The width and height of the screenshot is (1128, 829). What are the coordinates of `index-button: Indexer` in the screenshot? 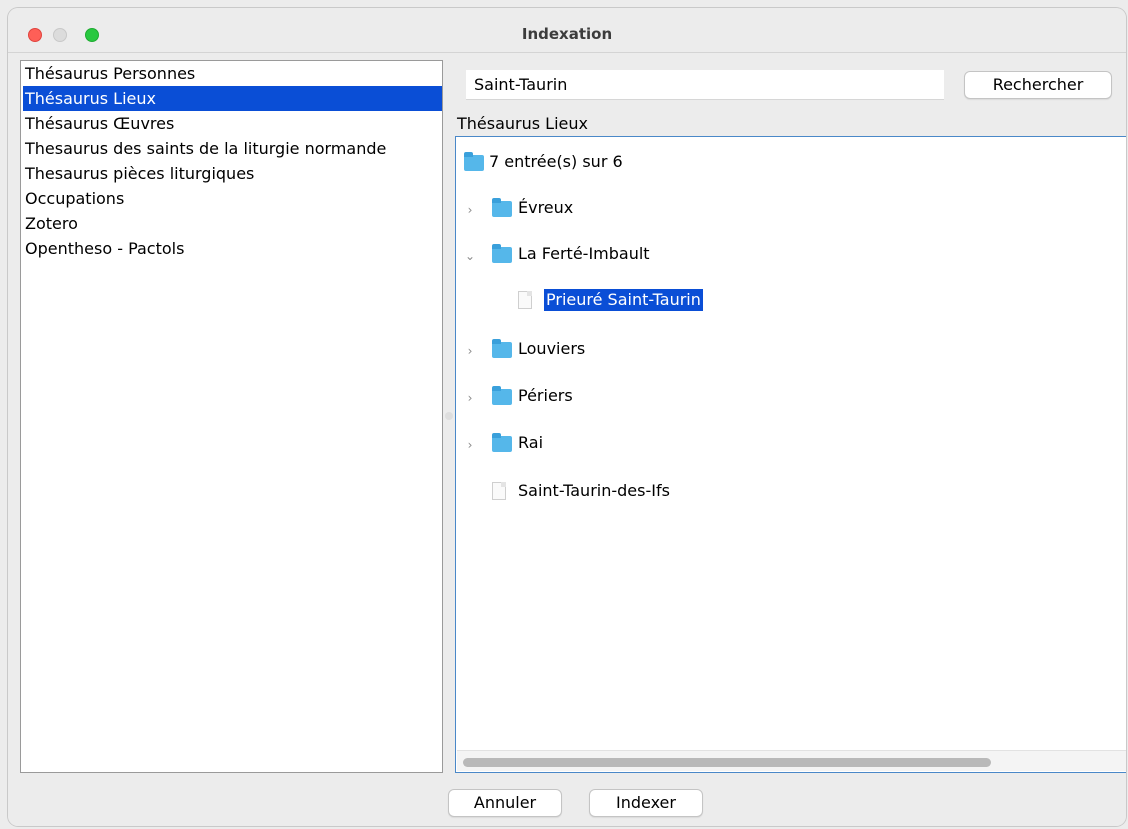 It's located at (646, 803).